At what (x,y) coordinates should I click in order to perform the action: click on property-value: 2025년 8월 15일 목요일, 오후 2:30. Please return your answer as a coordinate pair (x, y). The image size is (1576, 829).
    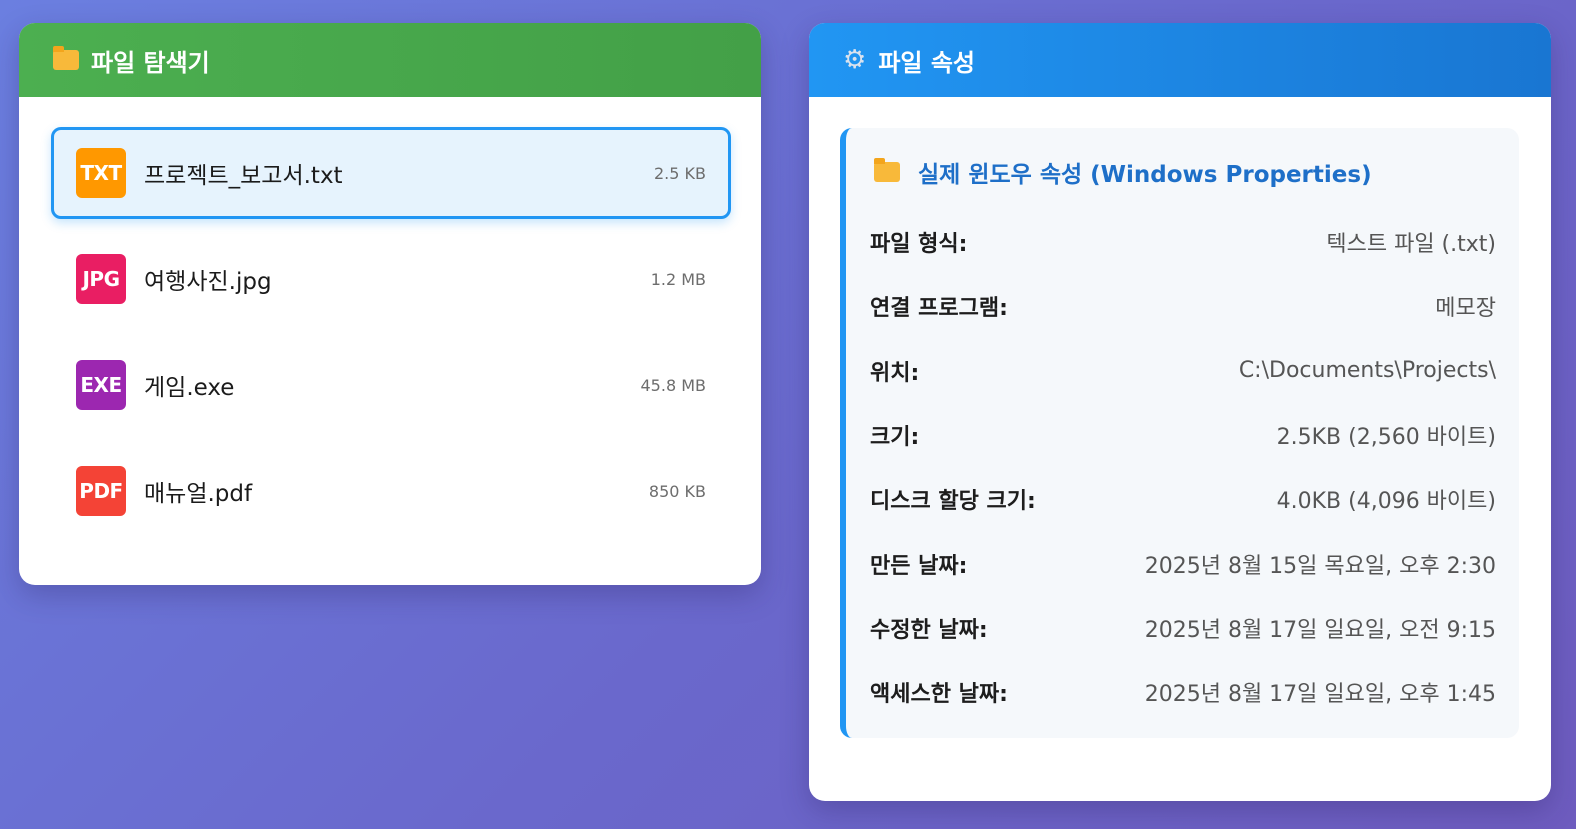
    Looking at the image, I should click on (1320, 566).